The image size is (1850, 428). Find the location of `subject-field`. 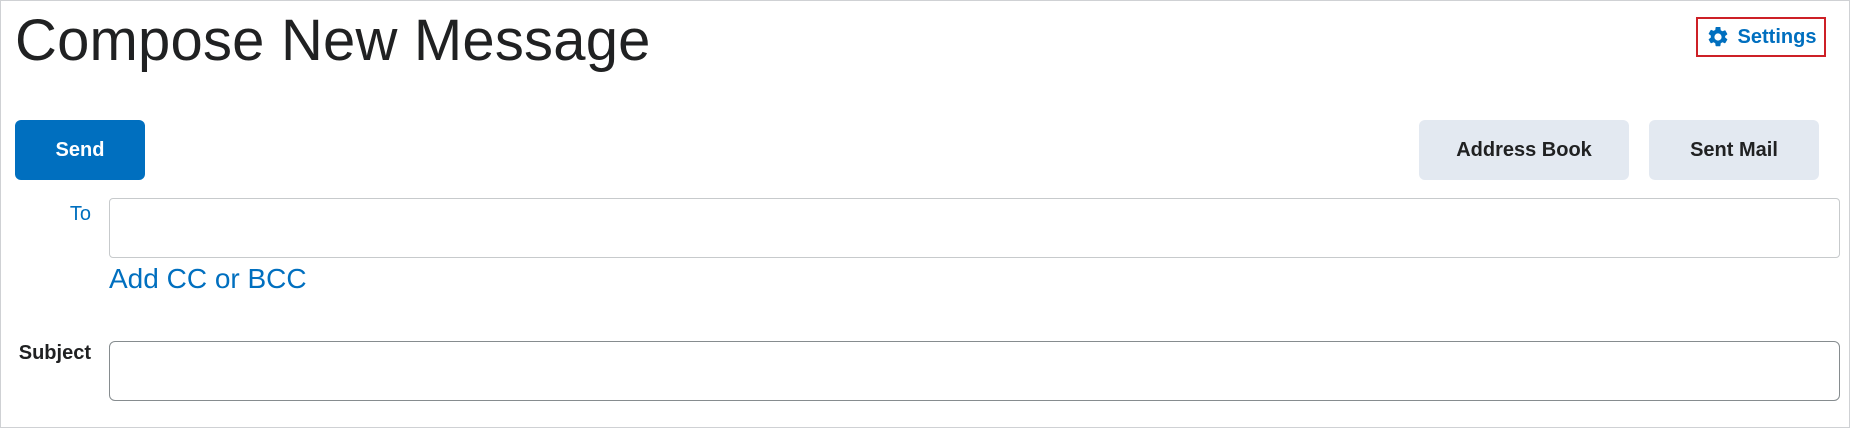

subject-field is located at coordinates (974, 371).